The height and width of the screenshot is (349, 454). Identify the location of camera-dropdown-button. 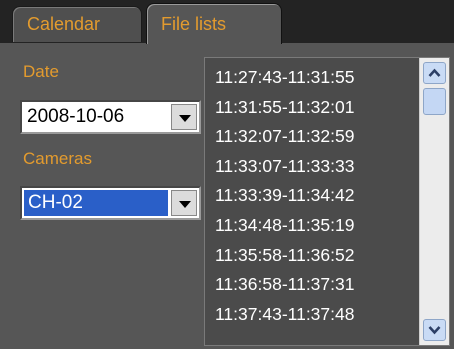
(184, 203).